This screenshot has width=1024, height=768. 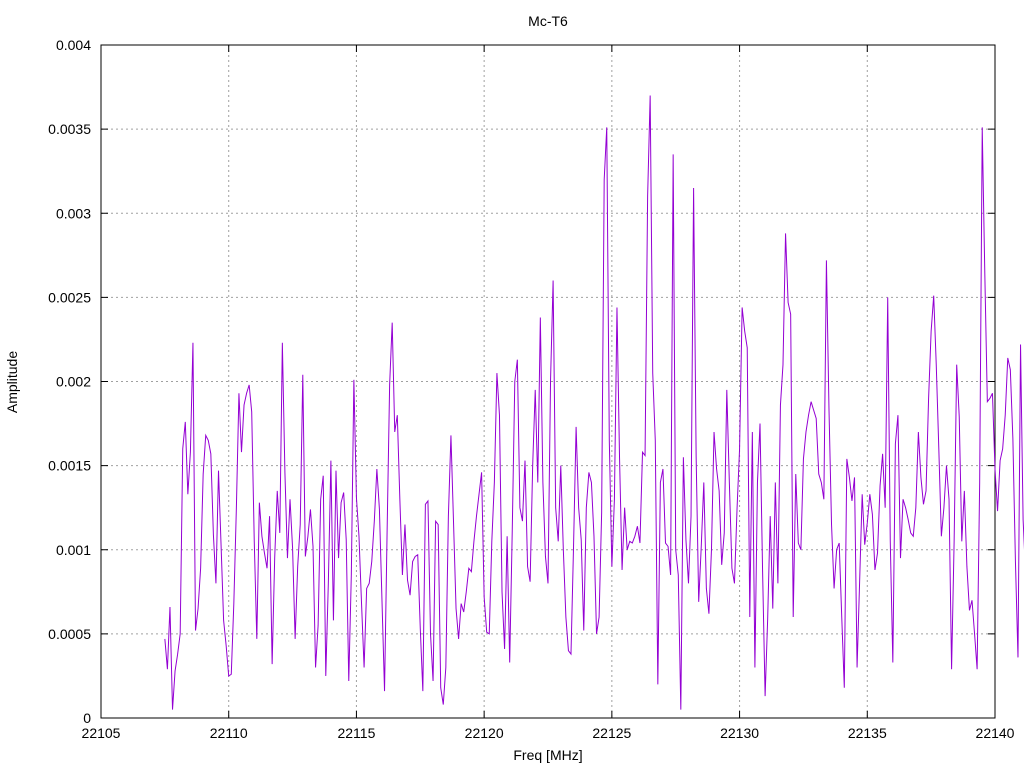 I want to click on y-tick-label: 0, so click(x=87, y=718).